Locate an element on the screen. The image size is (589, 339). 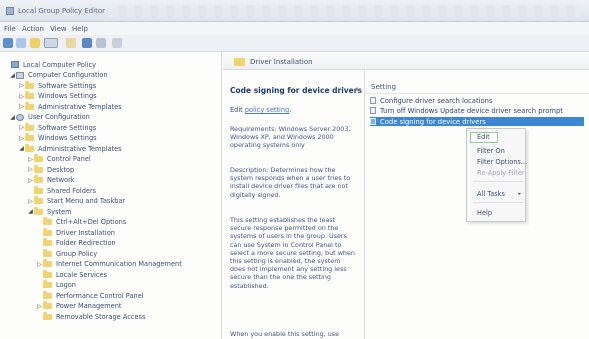
tree-item: Local Computer Policy is located at coordinates (50, 64).